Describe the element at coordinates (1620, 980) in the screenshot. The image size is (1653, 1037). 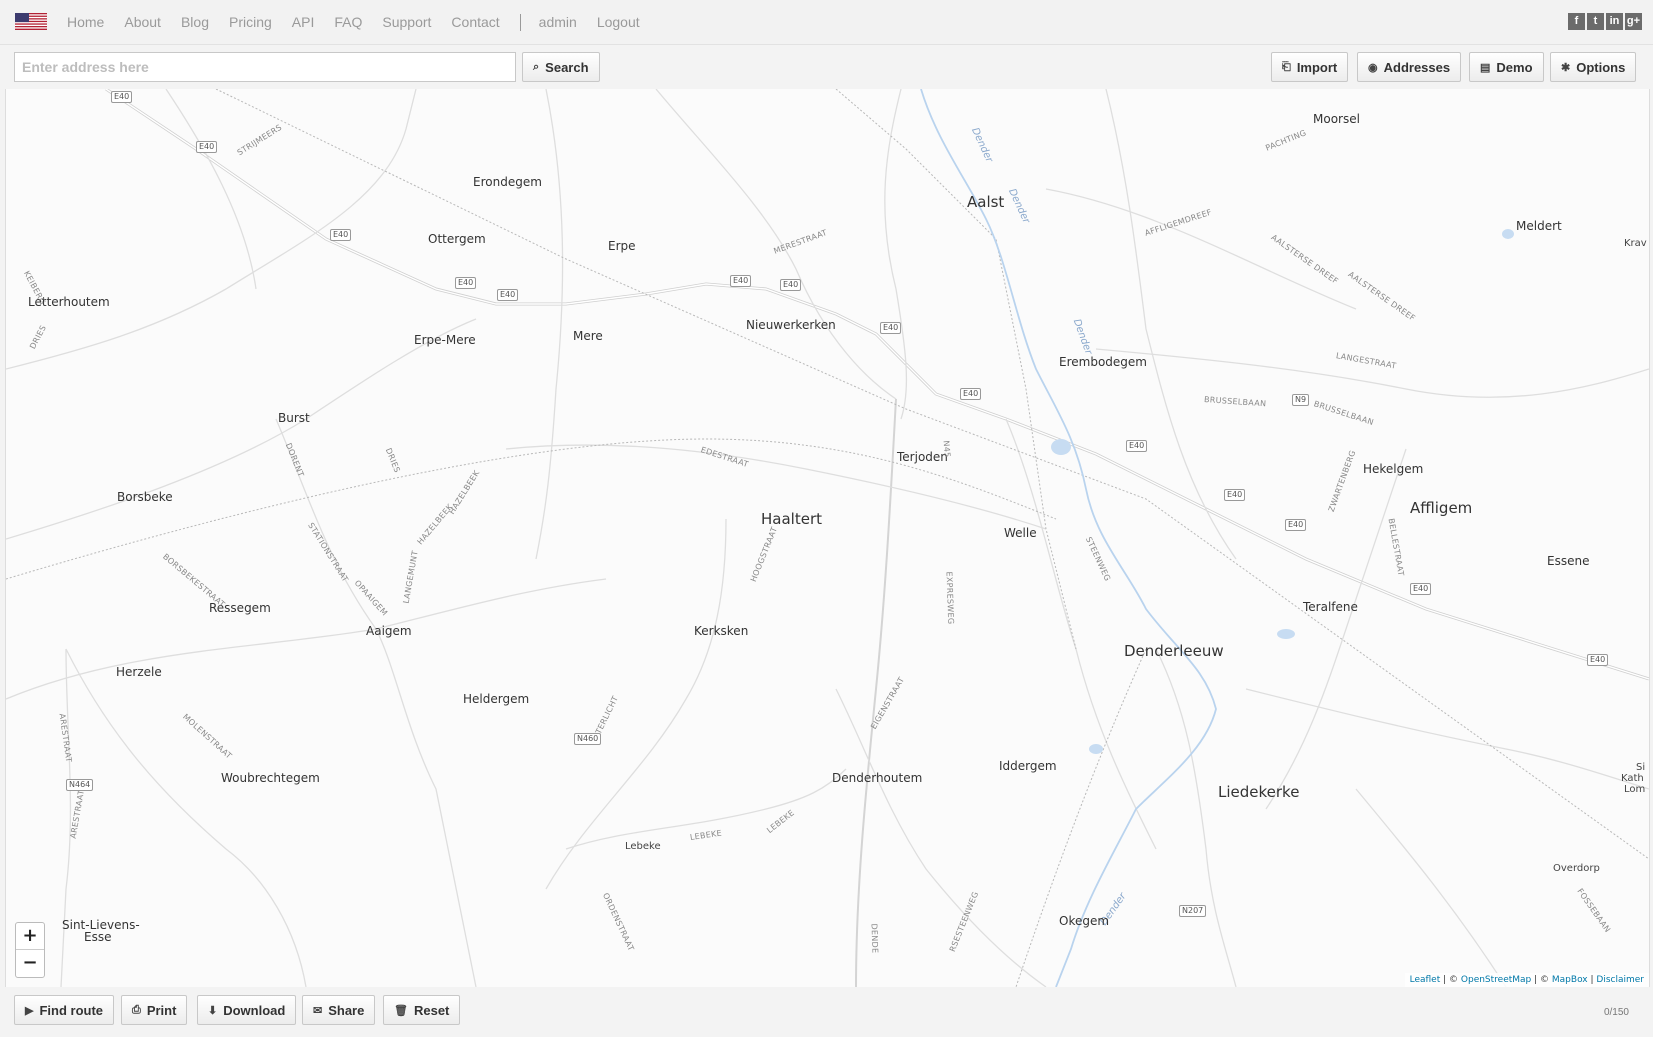
I see `disclaimer-link: Disclaimer` at that location.